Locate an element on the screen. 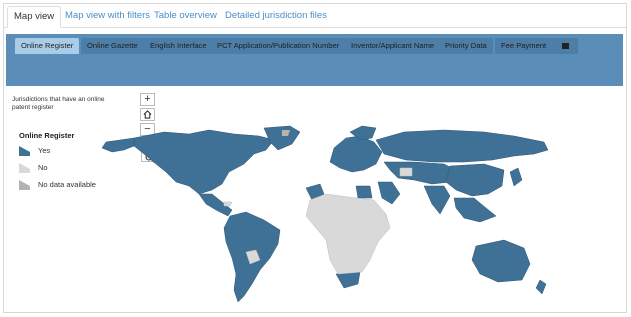 Image resolution: width=631 pixels, height=317 pixels. region-caribbean is located at coordinates (228, 204).